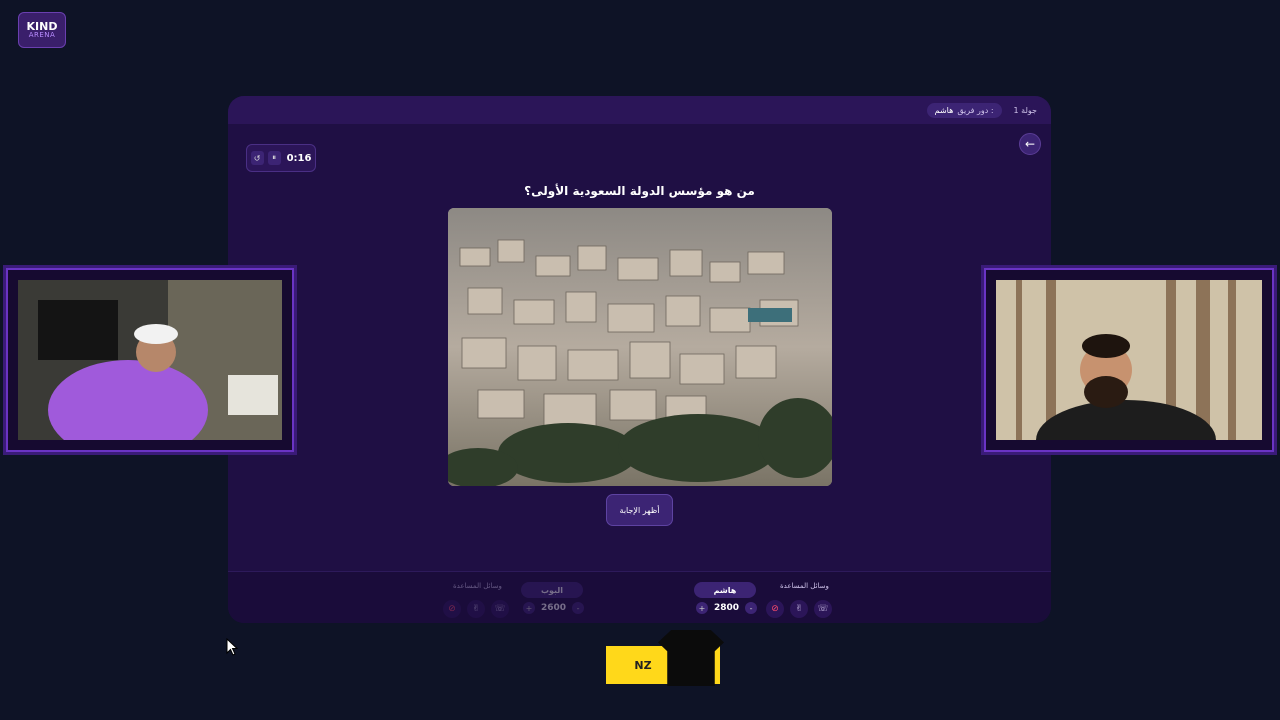 This screenshot has width=1280, height=720. What do you see at coordinates (639, 191) in the screenshot?
I see `question-text: من هو مؤسس الدولة السعودية الأولى؟` at bounding box center [639, 191].